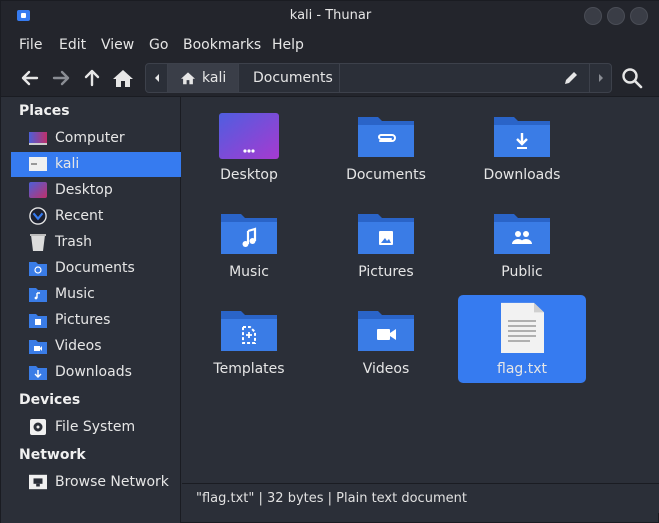  Describe the element at coordinates (222, 45) in the screenshot. I see `menu-bookmarks: Bookmarks` at that location.